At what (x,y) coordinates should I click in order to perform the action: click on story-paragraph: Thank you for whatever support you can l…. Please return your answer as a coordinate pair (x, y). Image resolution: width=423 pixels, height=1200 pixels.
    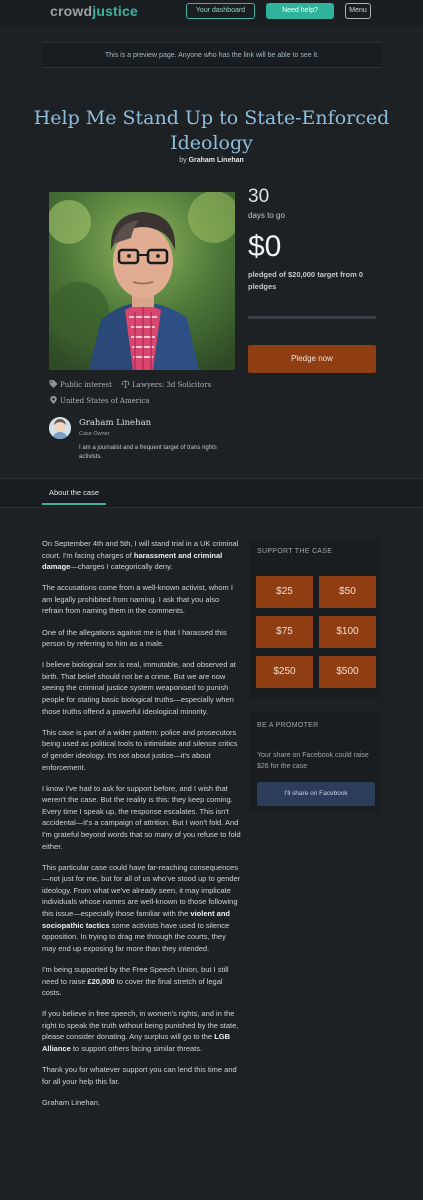
    Looking at the image, I should click on (139, 1075).